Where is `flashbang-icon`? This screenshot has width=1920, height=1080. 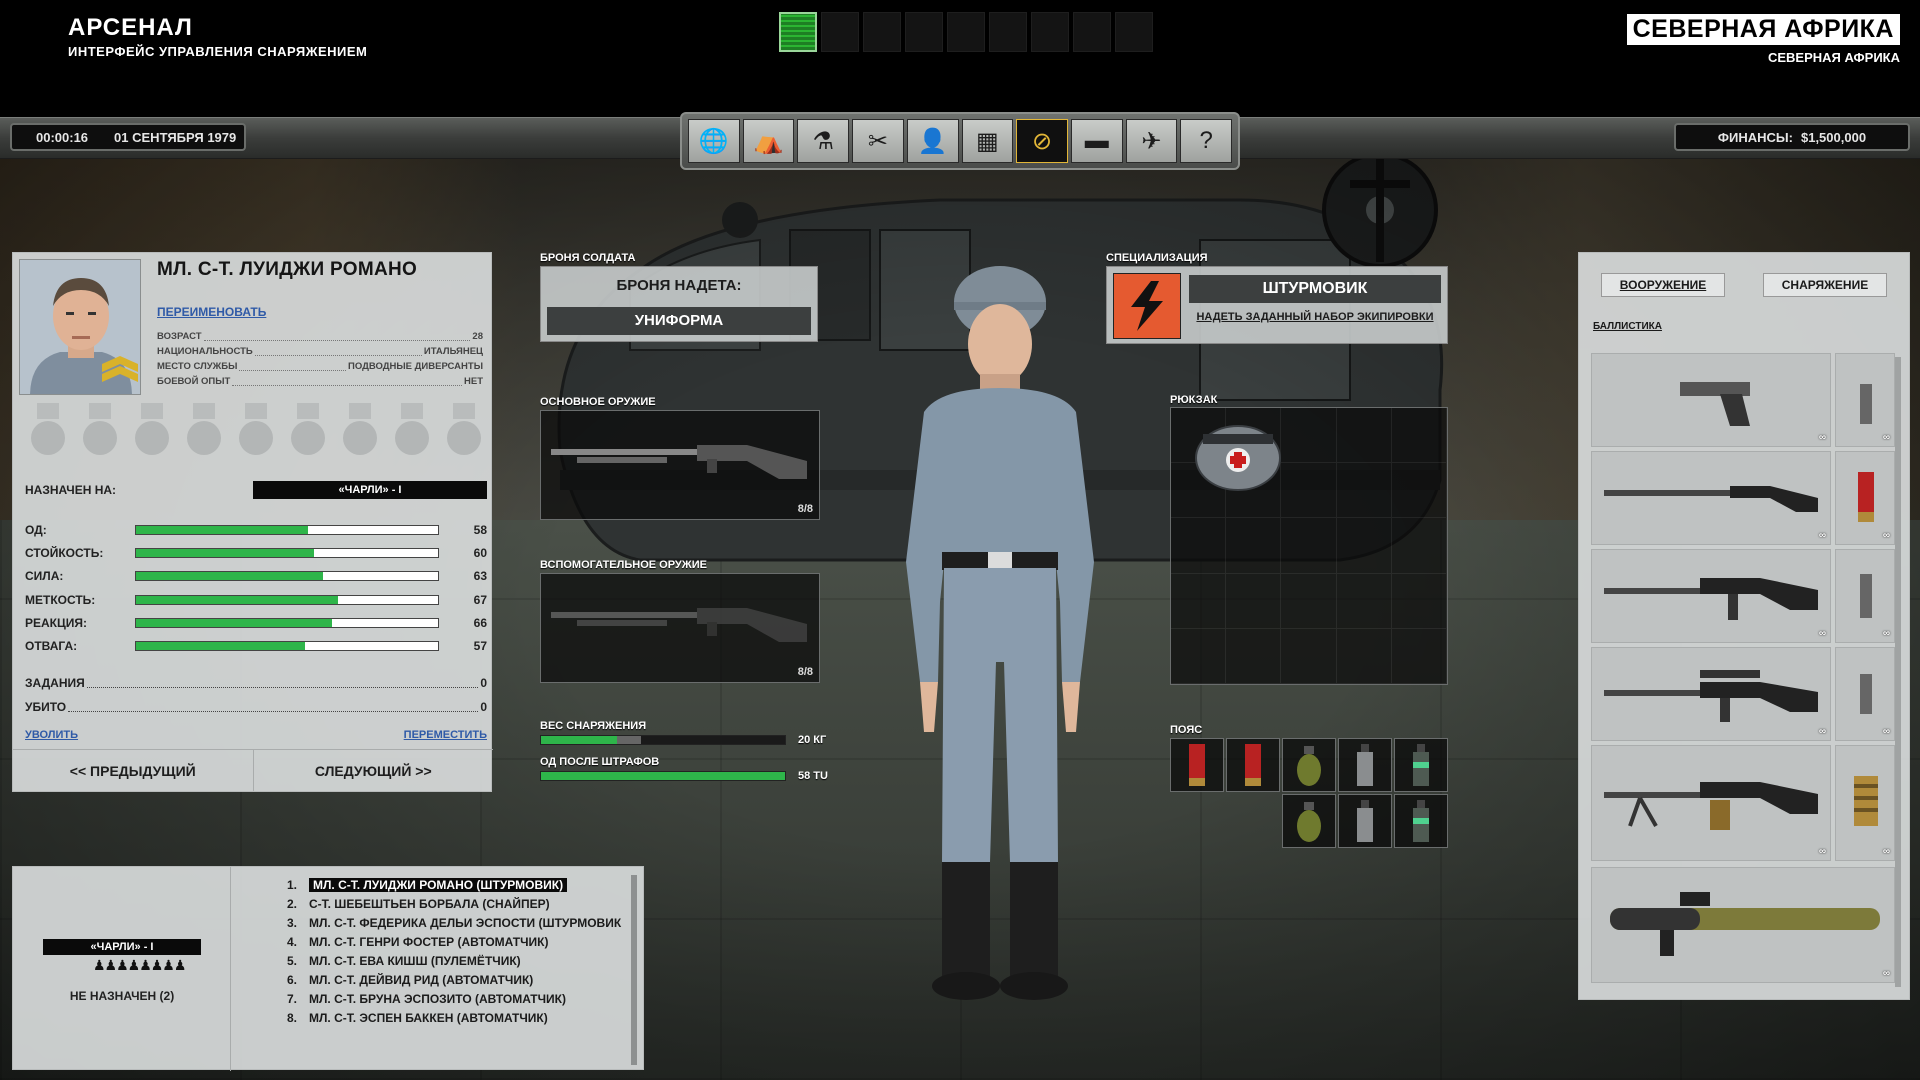 flashbang-icon is located at coordinates (1421, 821).